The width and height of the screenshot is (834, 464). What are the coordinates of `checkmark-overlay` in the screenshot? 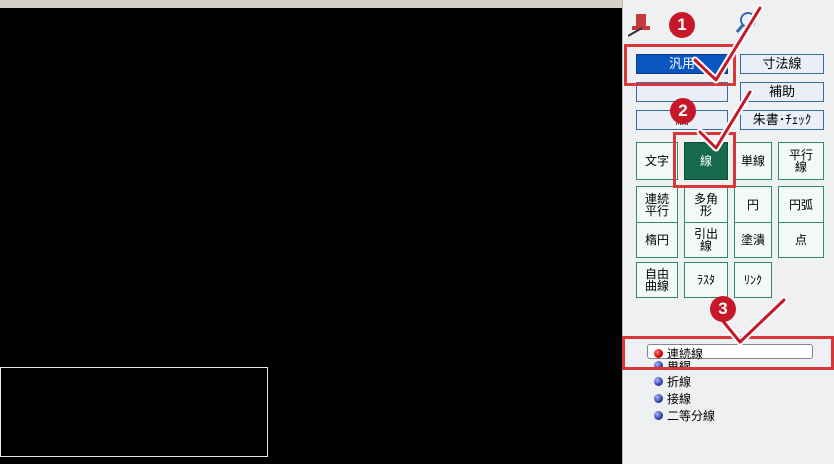 It's located at (739, 175).